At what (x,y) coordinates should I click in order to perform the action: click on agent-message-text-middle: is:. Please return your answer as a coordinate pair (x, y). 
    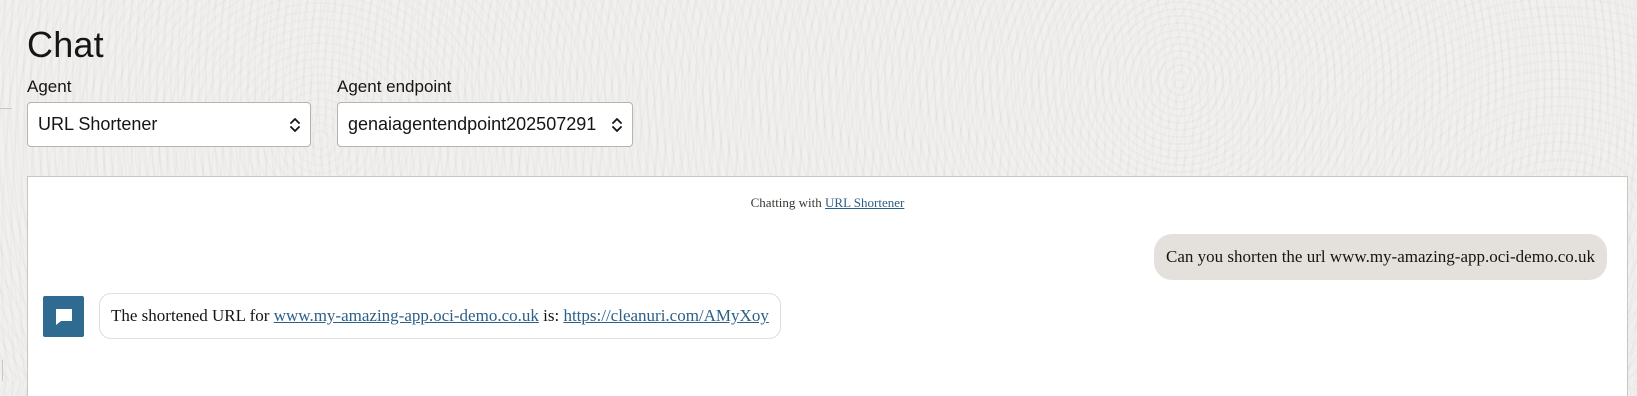
    Looking at the image, I should click on (551, 315).